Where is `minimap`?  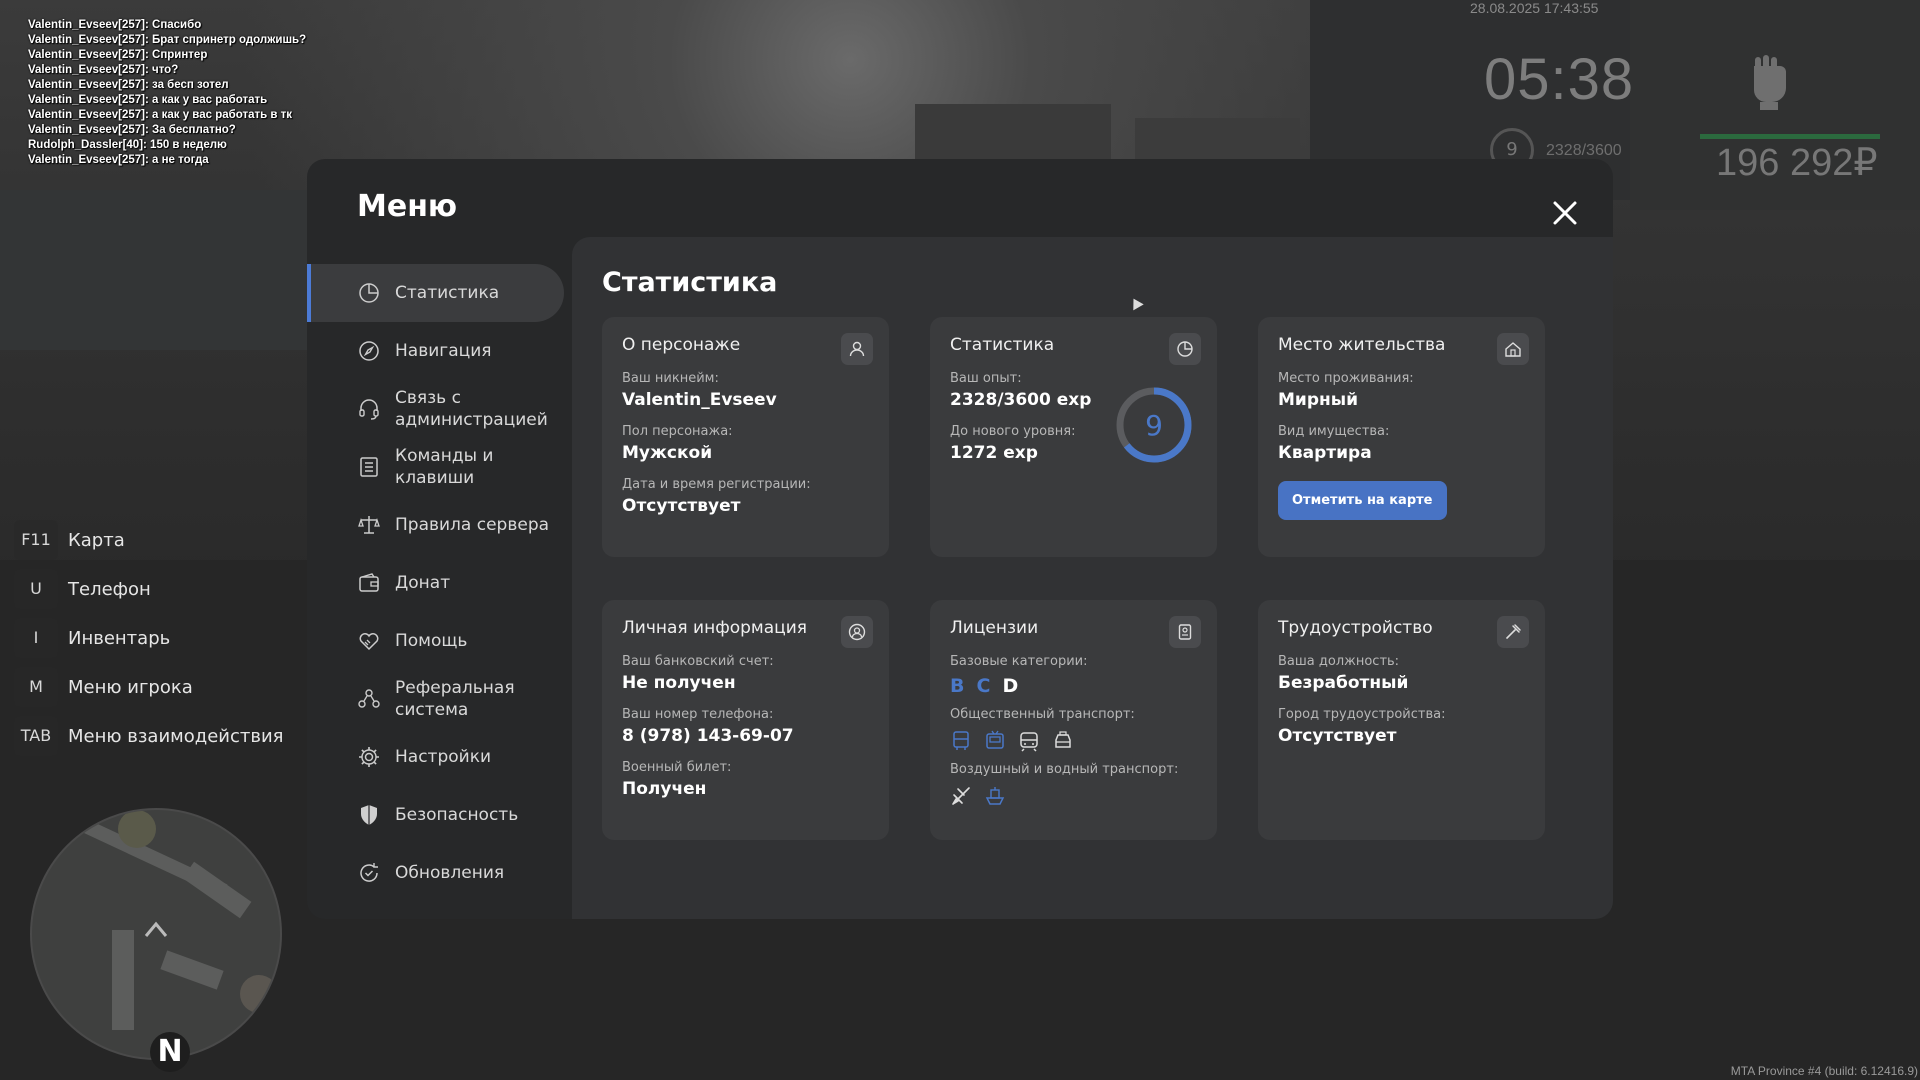 minimap is located at coordinates (156, 934).